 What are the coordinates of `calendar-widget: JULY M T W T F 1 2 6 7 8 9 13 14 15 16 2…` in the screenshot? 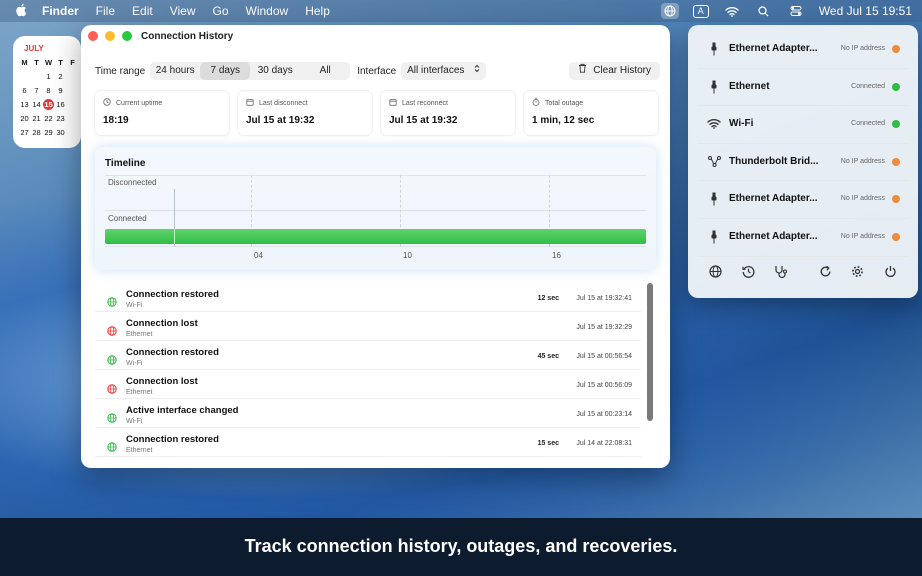 It's located at (47, 92).